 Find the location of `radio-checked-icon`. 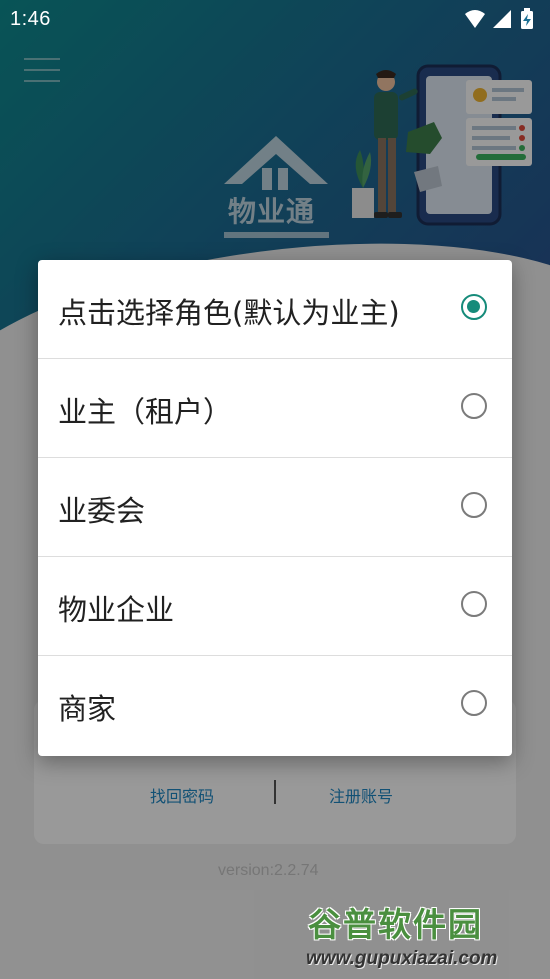

radio-checked-icon is located at coordinates (474, 307).